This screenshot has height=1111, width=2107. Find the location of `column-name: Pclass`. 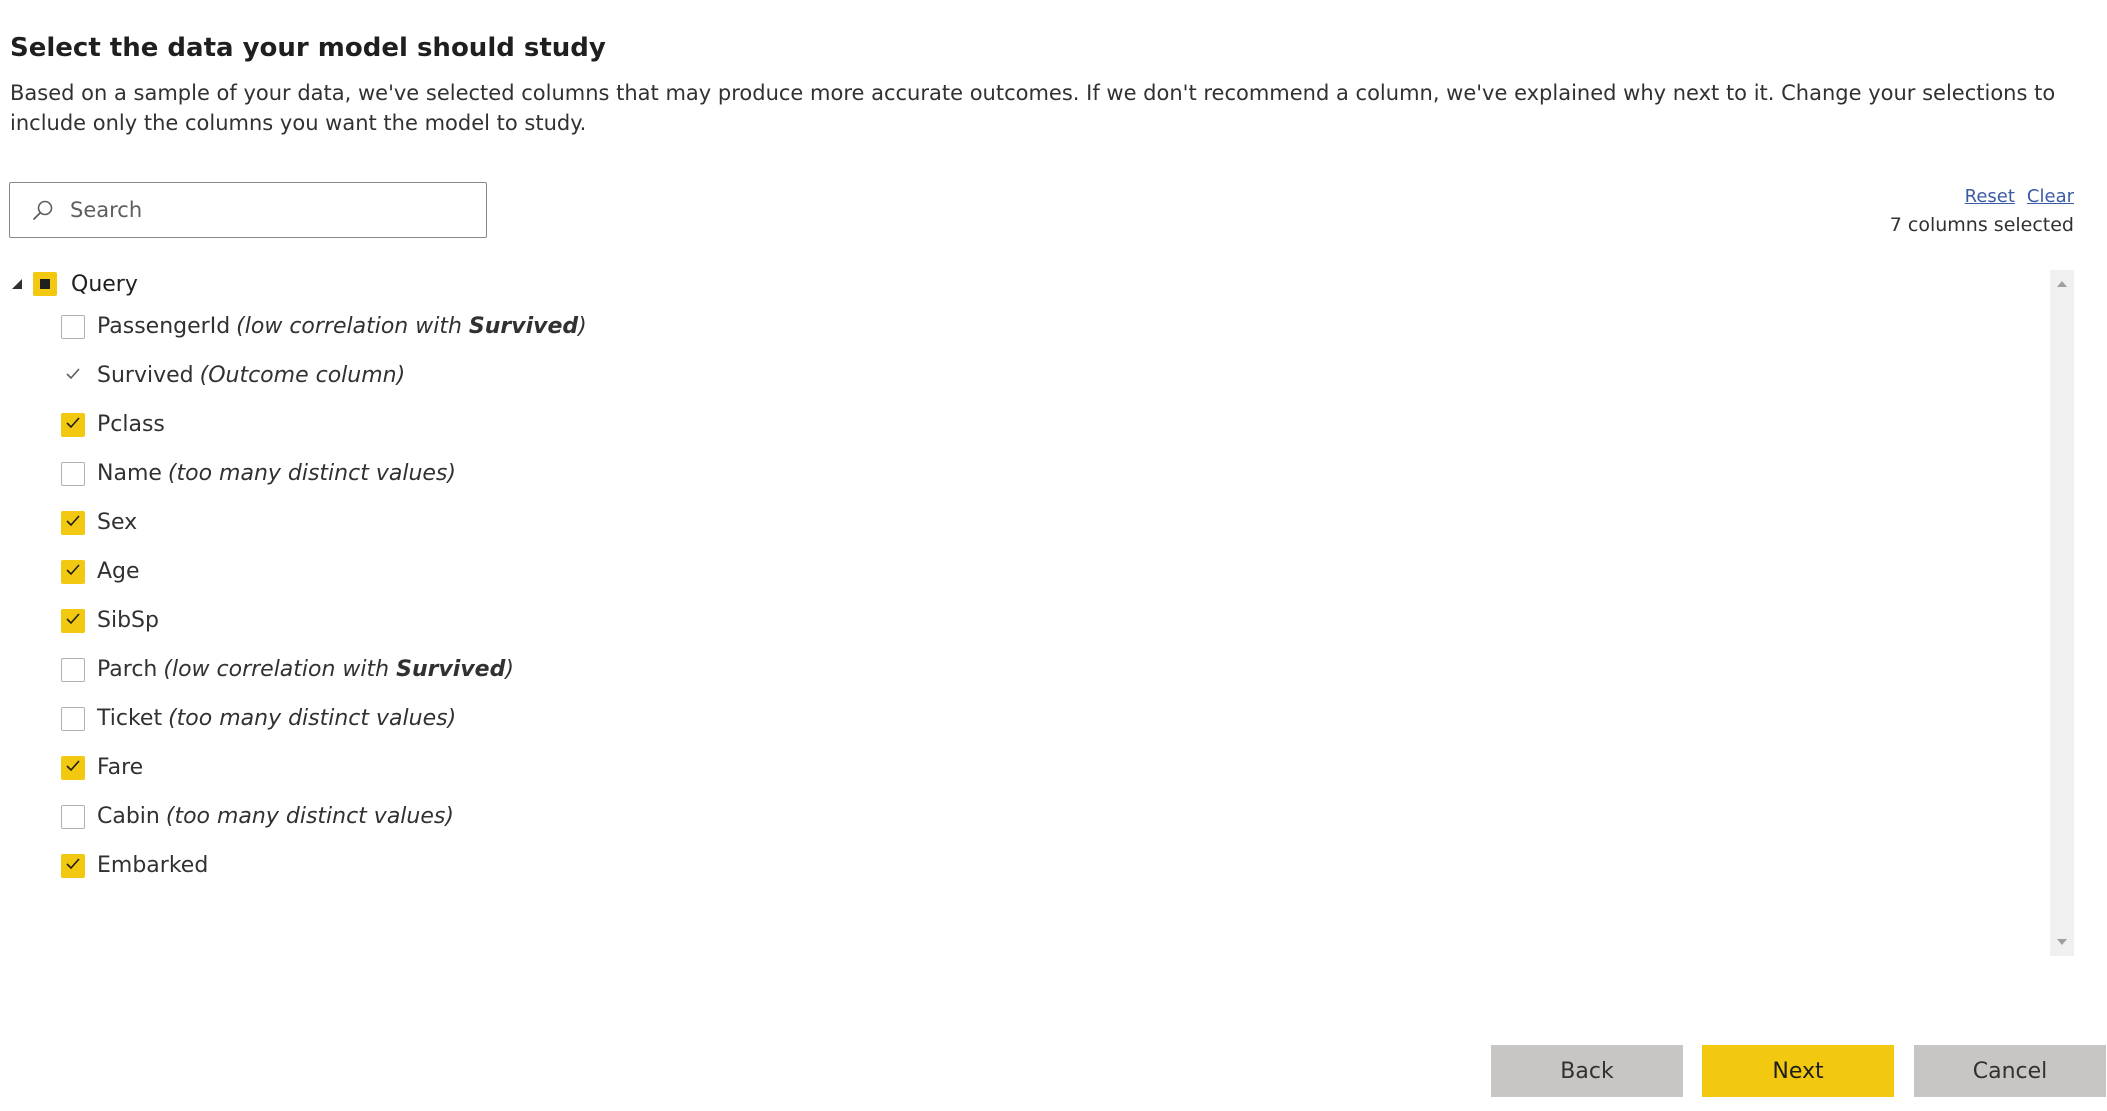

column-name: Pclass is located at coordinates (131, 424).